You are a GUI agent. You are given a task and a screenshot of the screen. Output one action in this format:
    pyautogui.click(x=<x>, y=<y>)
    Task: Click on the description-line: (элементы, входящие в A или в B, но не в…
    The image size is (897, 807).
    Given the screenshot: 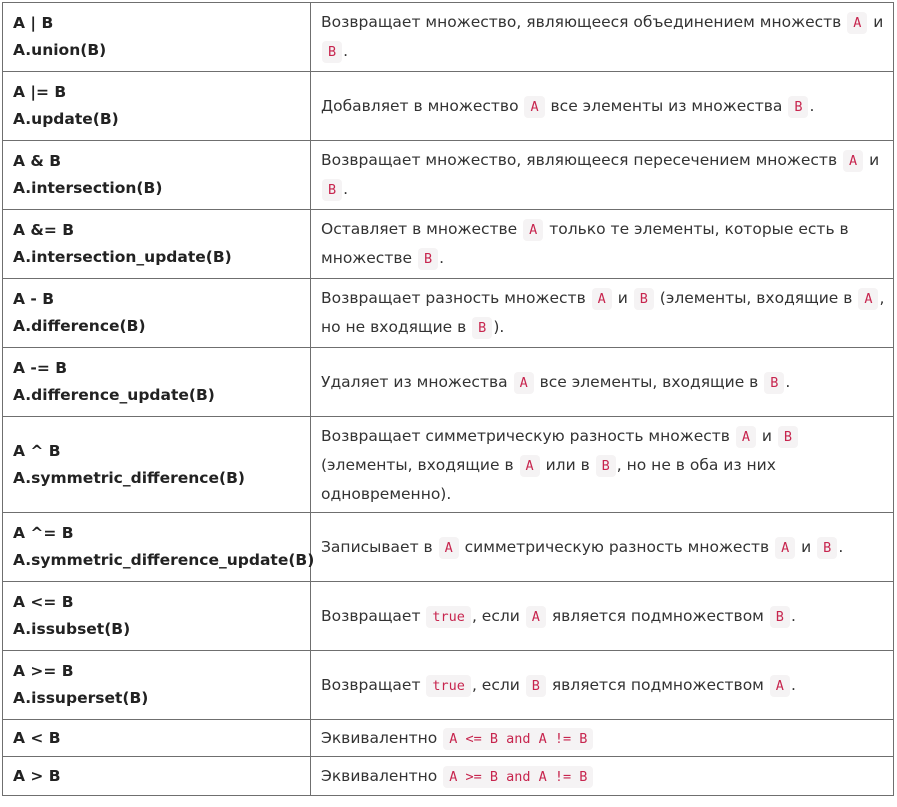 What is the action you would take?
    pyautogui.click(x=603, y=465)
    